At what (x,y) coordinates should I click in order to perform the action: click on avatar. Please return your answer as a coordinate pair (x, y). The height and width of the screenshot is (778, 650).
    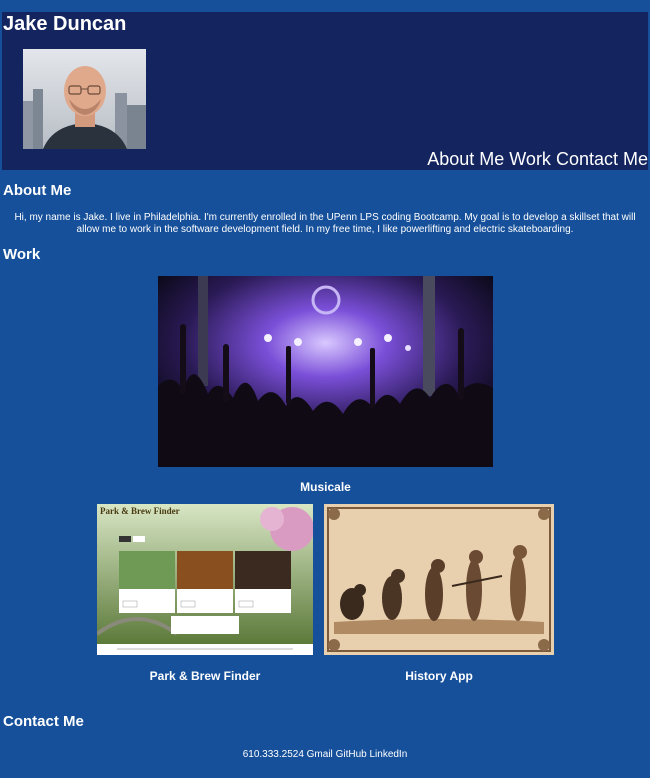
    Looking at the image, I should click on (84, 99).